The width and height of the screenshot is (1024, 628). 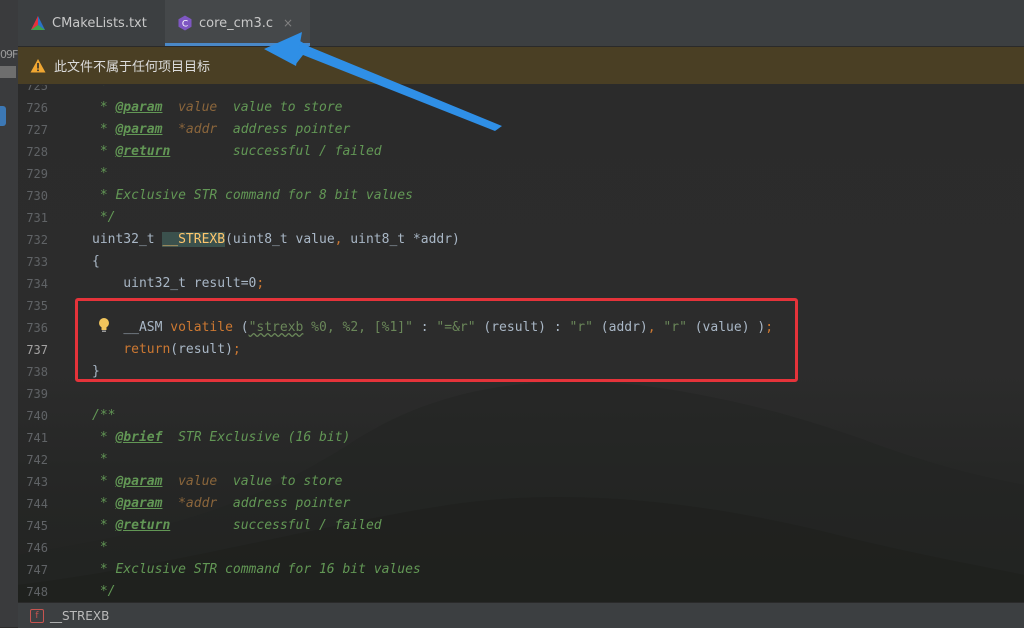 What do you see at coordinates (99, 23) in the screenshot?
I see `tab-label: CMakeLists.txt` at bounding box center [99, 23].